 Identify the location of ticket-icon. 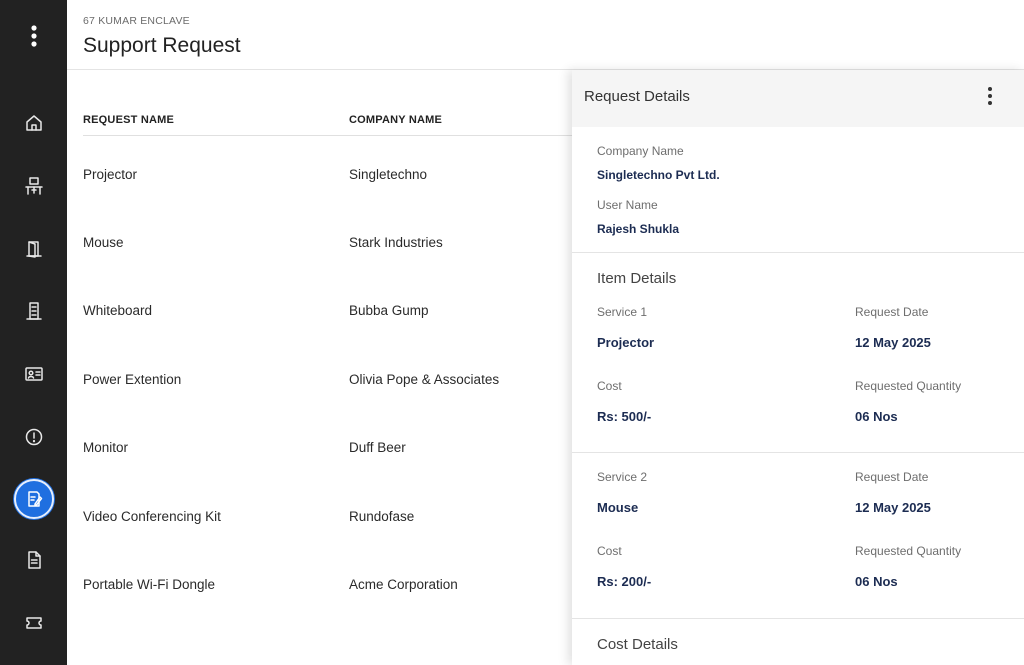
(33, 623).